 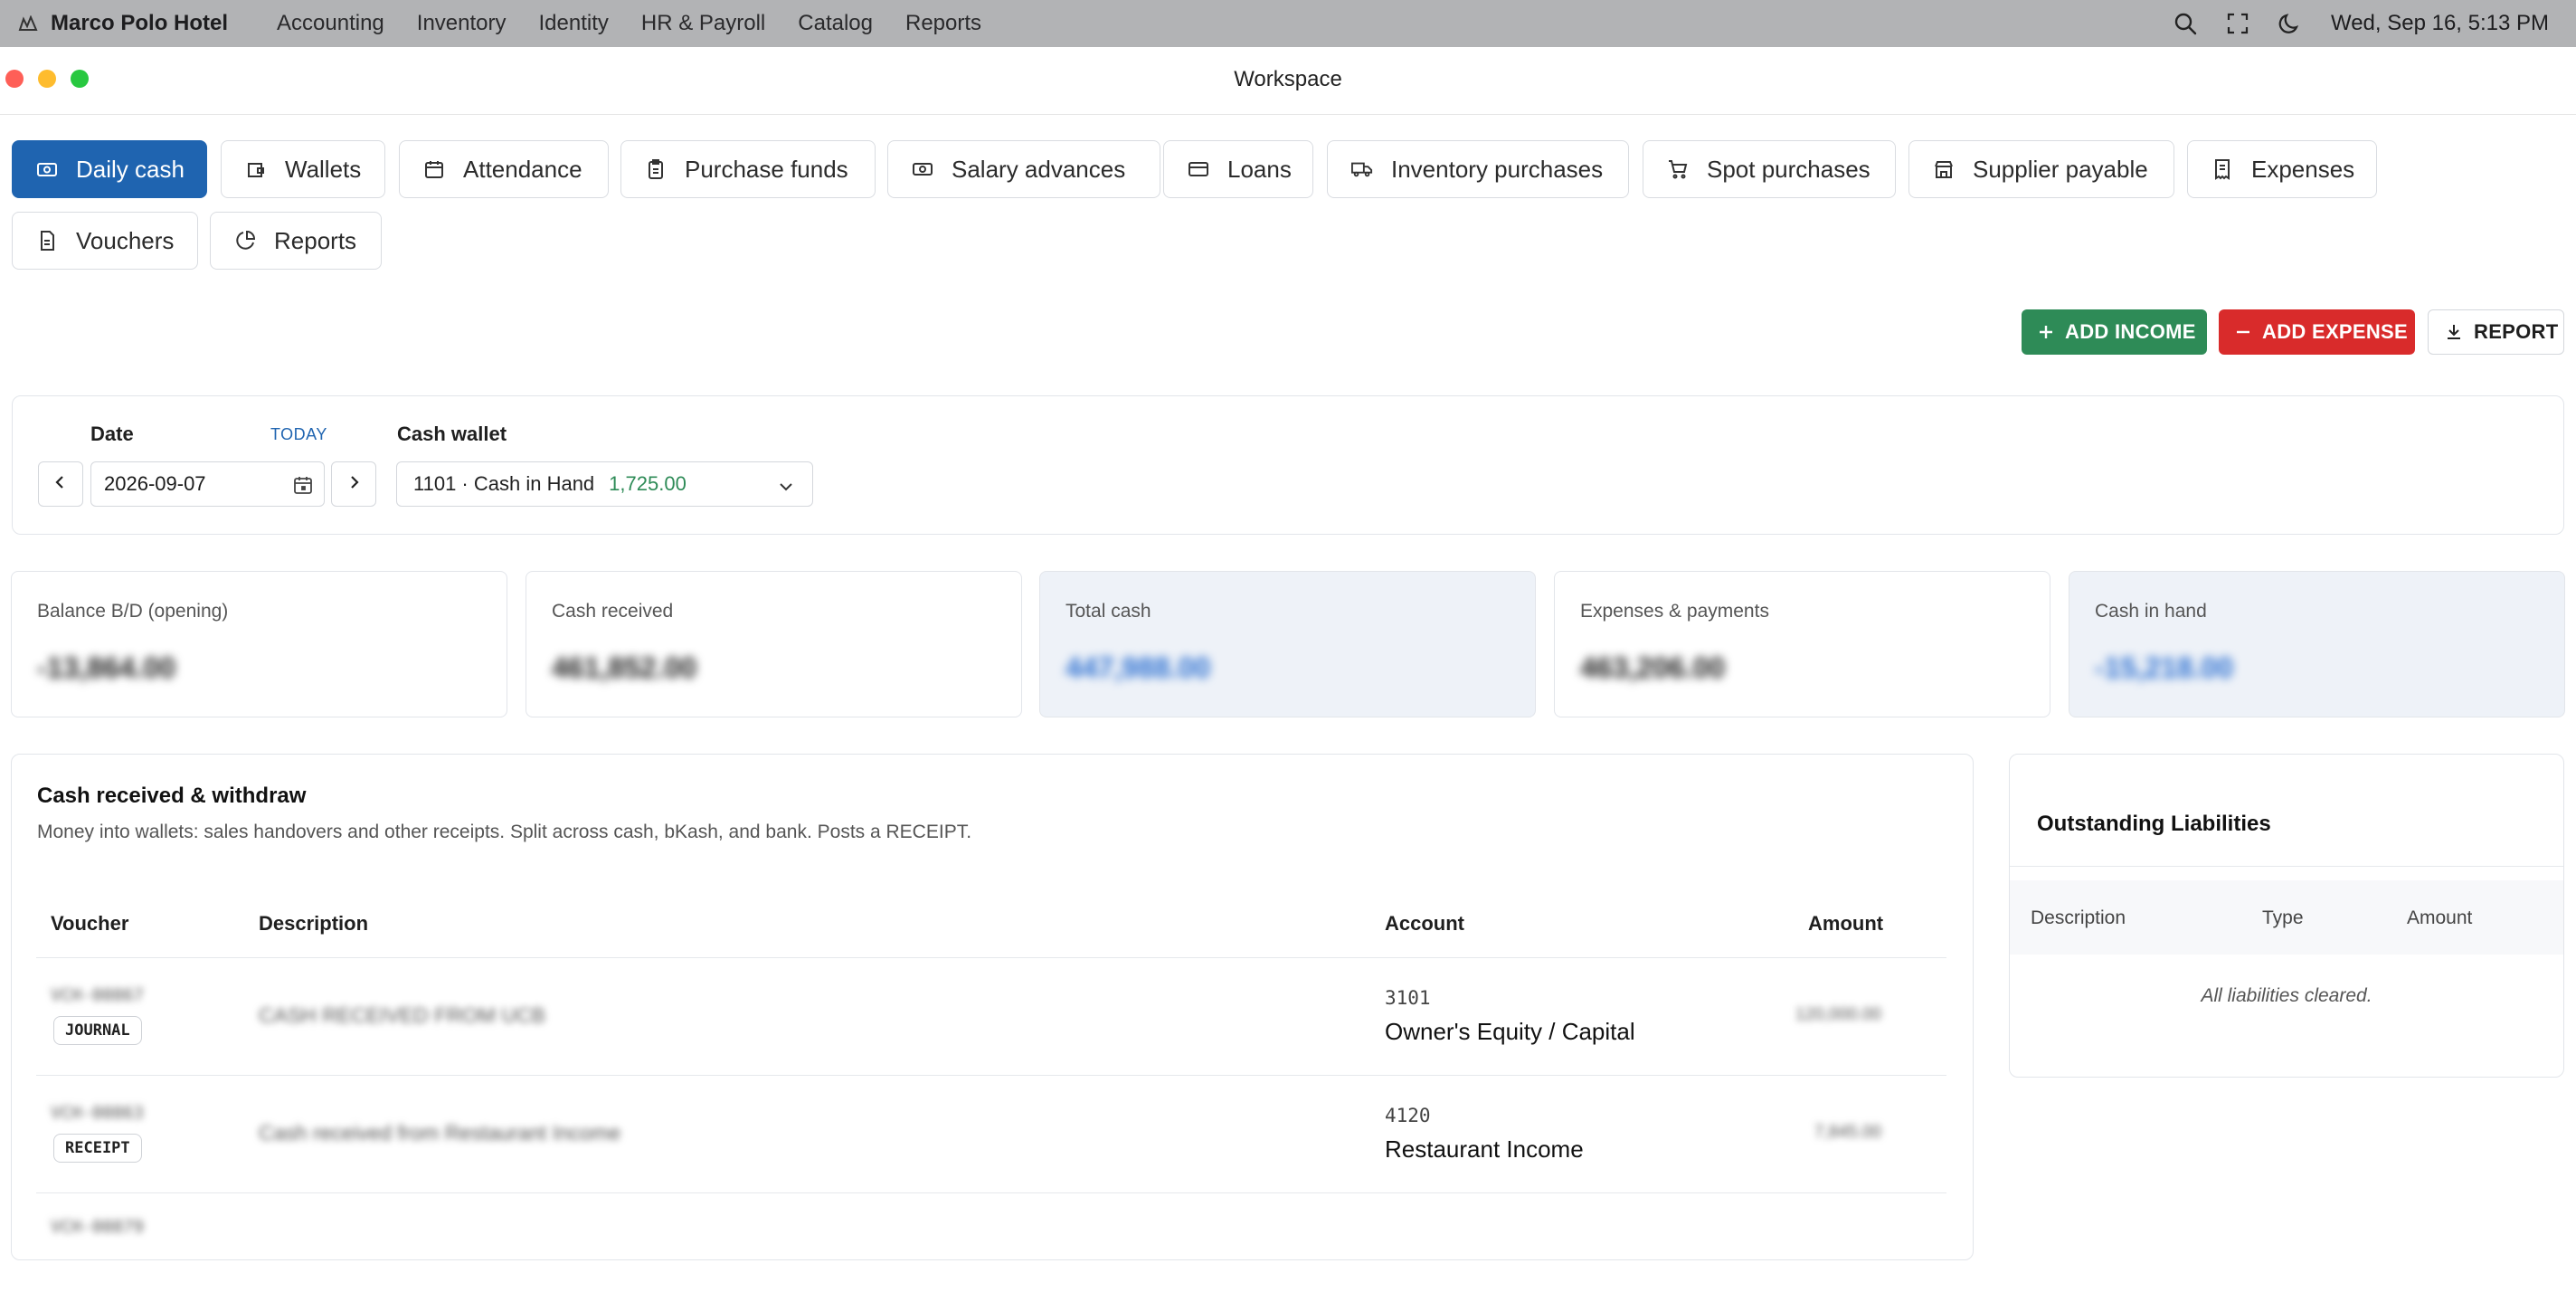 I want to click on today-link: TODAY, so click(x=299, y=434).